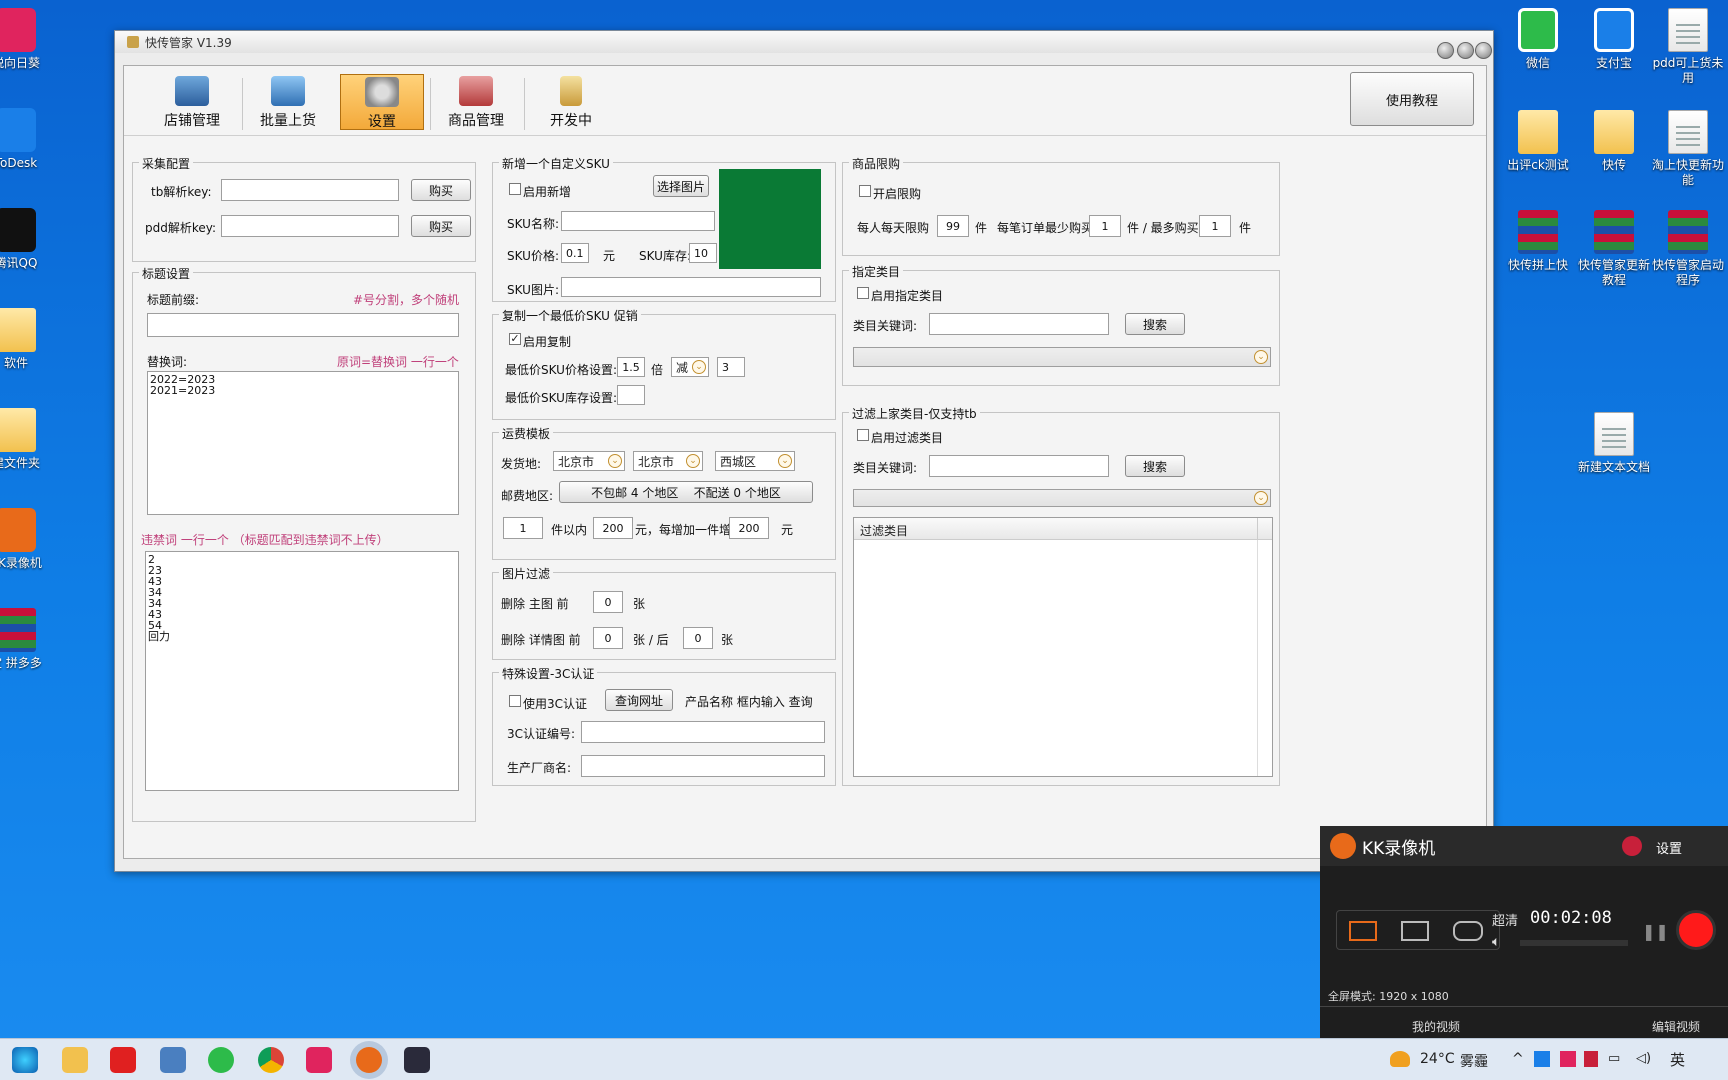 This screenshot has height=1080, width=1728. Describe the element at coordinates (1538, 141) in the screenshot. I see `desktop-icon: 出评ck测试` at that location.